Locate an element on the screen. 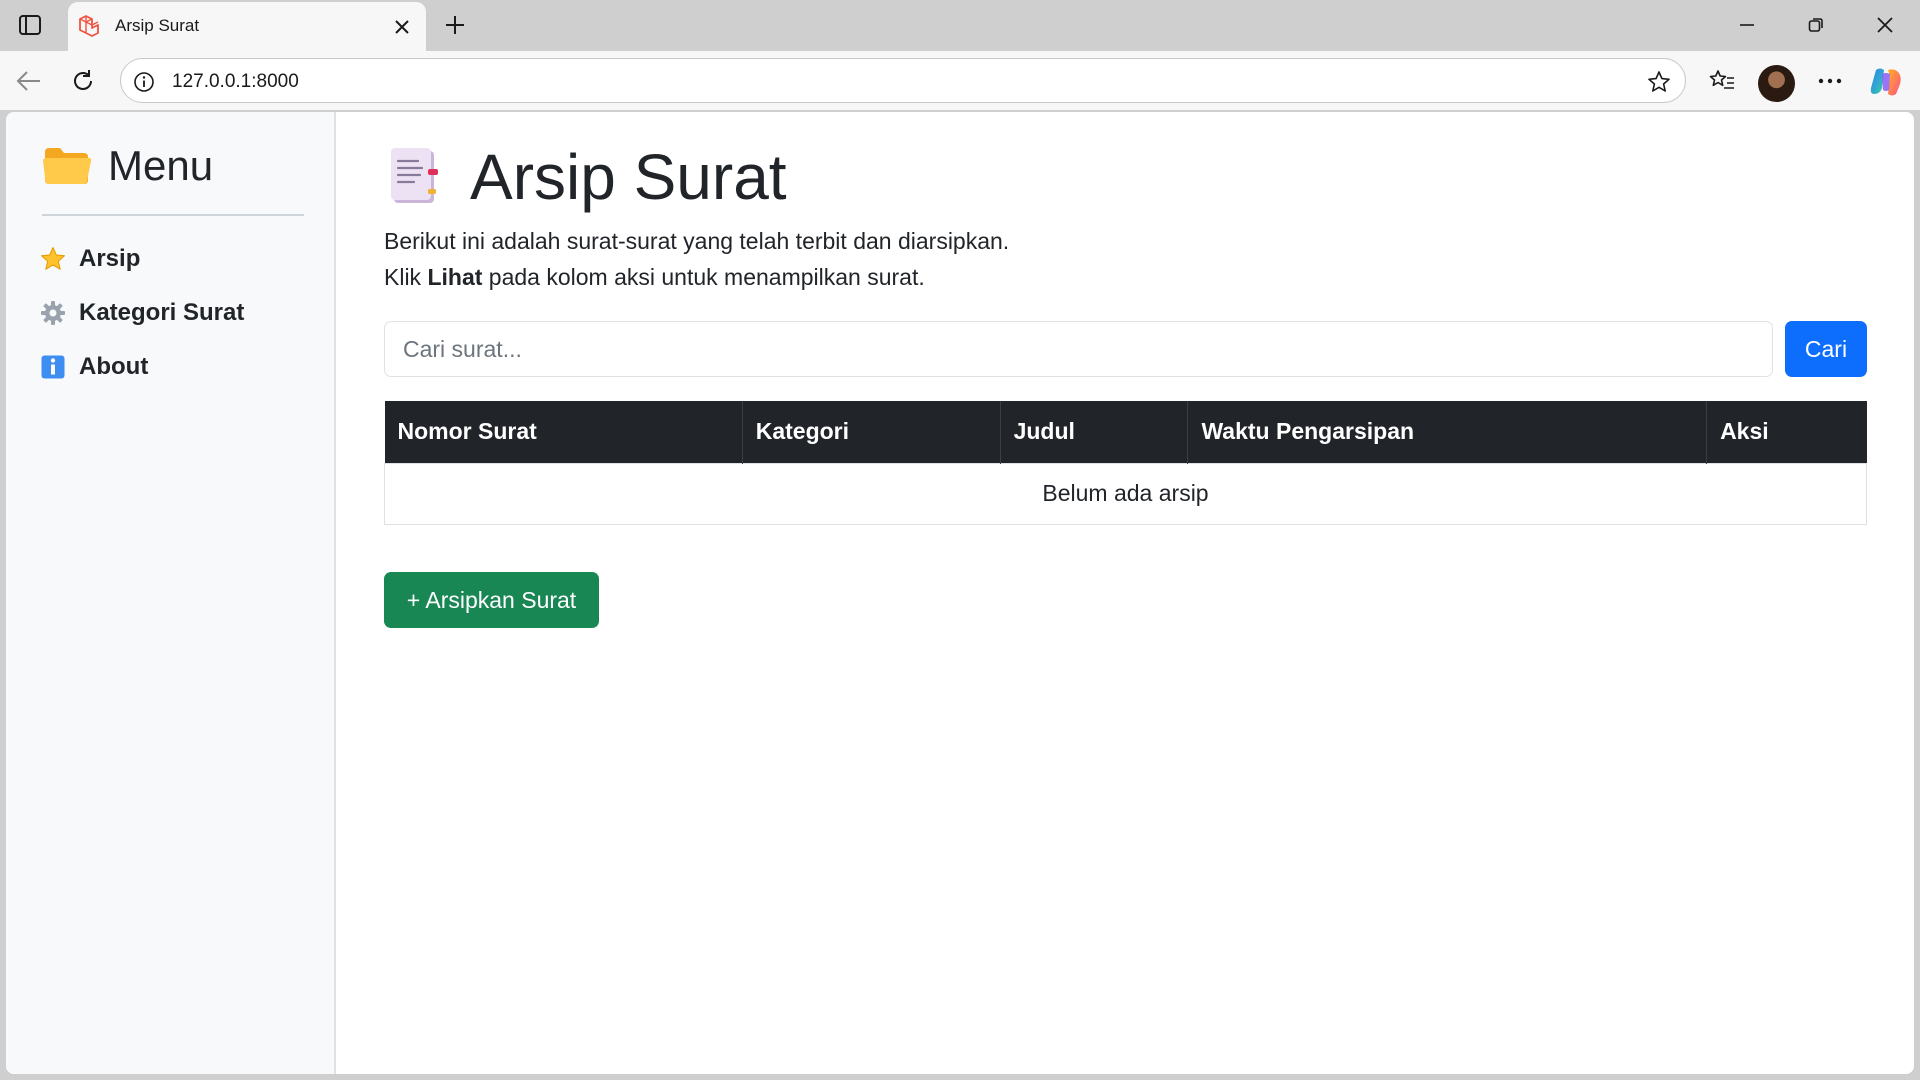  sidebar-header: Menu is located at coordinates (127, 166).